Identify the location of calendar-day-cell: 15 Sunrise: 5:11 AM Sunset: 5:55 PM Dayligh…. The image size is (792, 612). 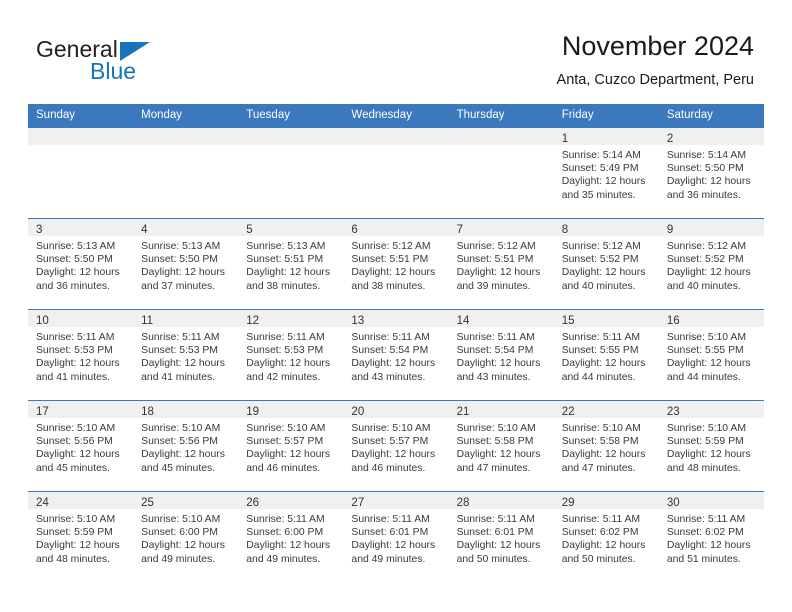
(606, 355).